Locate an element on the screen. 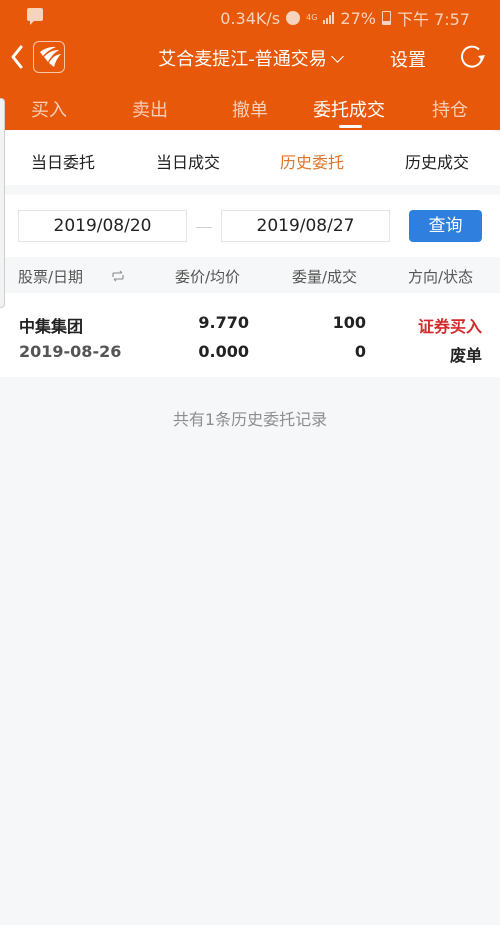 The height and width of the screenshot is (925, 500). network-type: 4G is located at coordinates (312, 17).